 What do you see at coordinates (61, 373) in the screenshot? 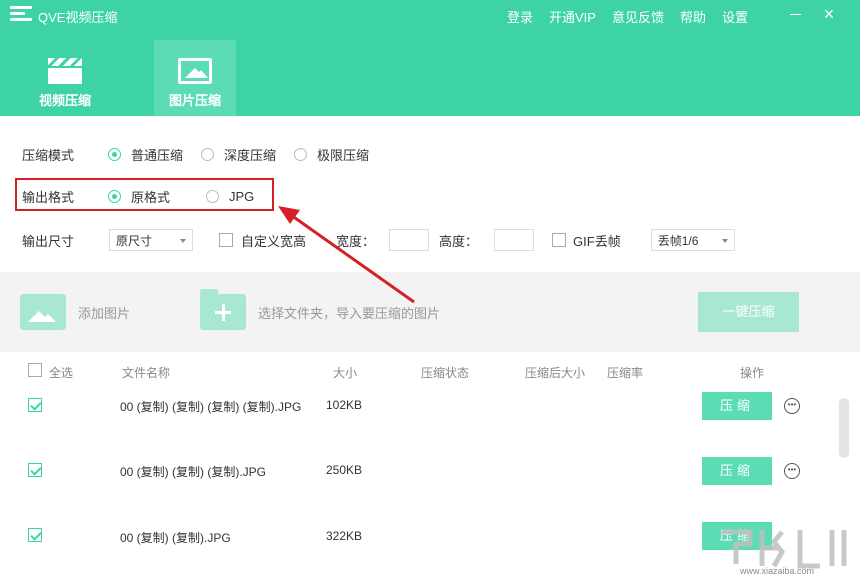
I see `select-all-label: 全选` at bounding box center [61, 373].